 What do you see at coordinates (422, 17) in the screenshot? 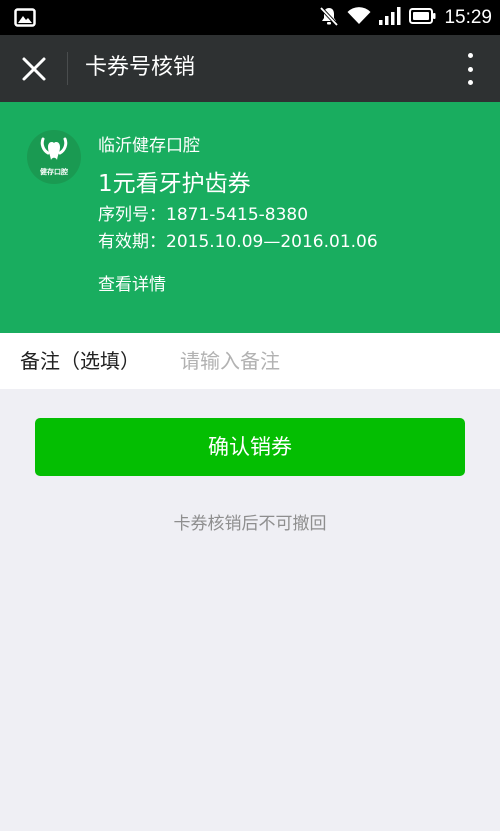
I see `battery-icon` at bounding box center [422, 17].